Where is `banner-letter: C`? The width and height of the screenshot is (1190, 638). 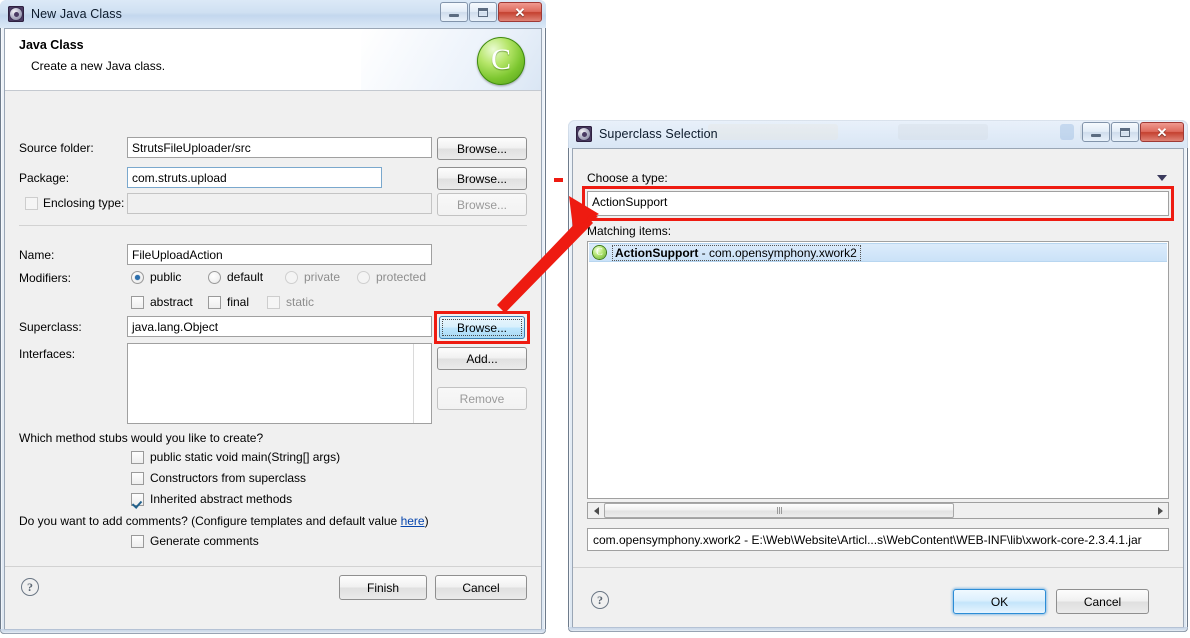 banner-letter: C is located at coordinates (500, 59).